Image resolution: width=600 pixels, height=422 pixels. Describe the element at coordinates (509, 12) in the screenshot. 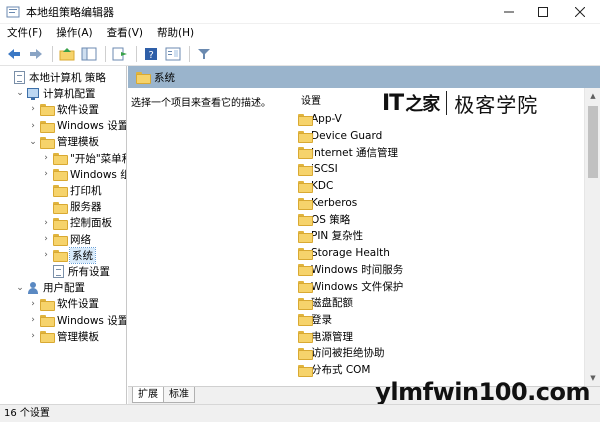

I see `minimize-button` at that location.